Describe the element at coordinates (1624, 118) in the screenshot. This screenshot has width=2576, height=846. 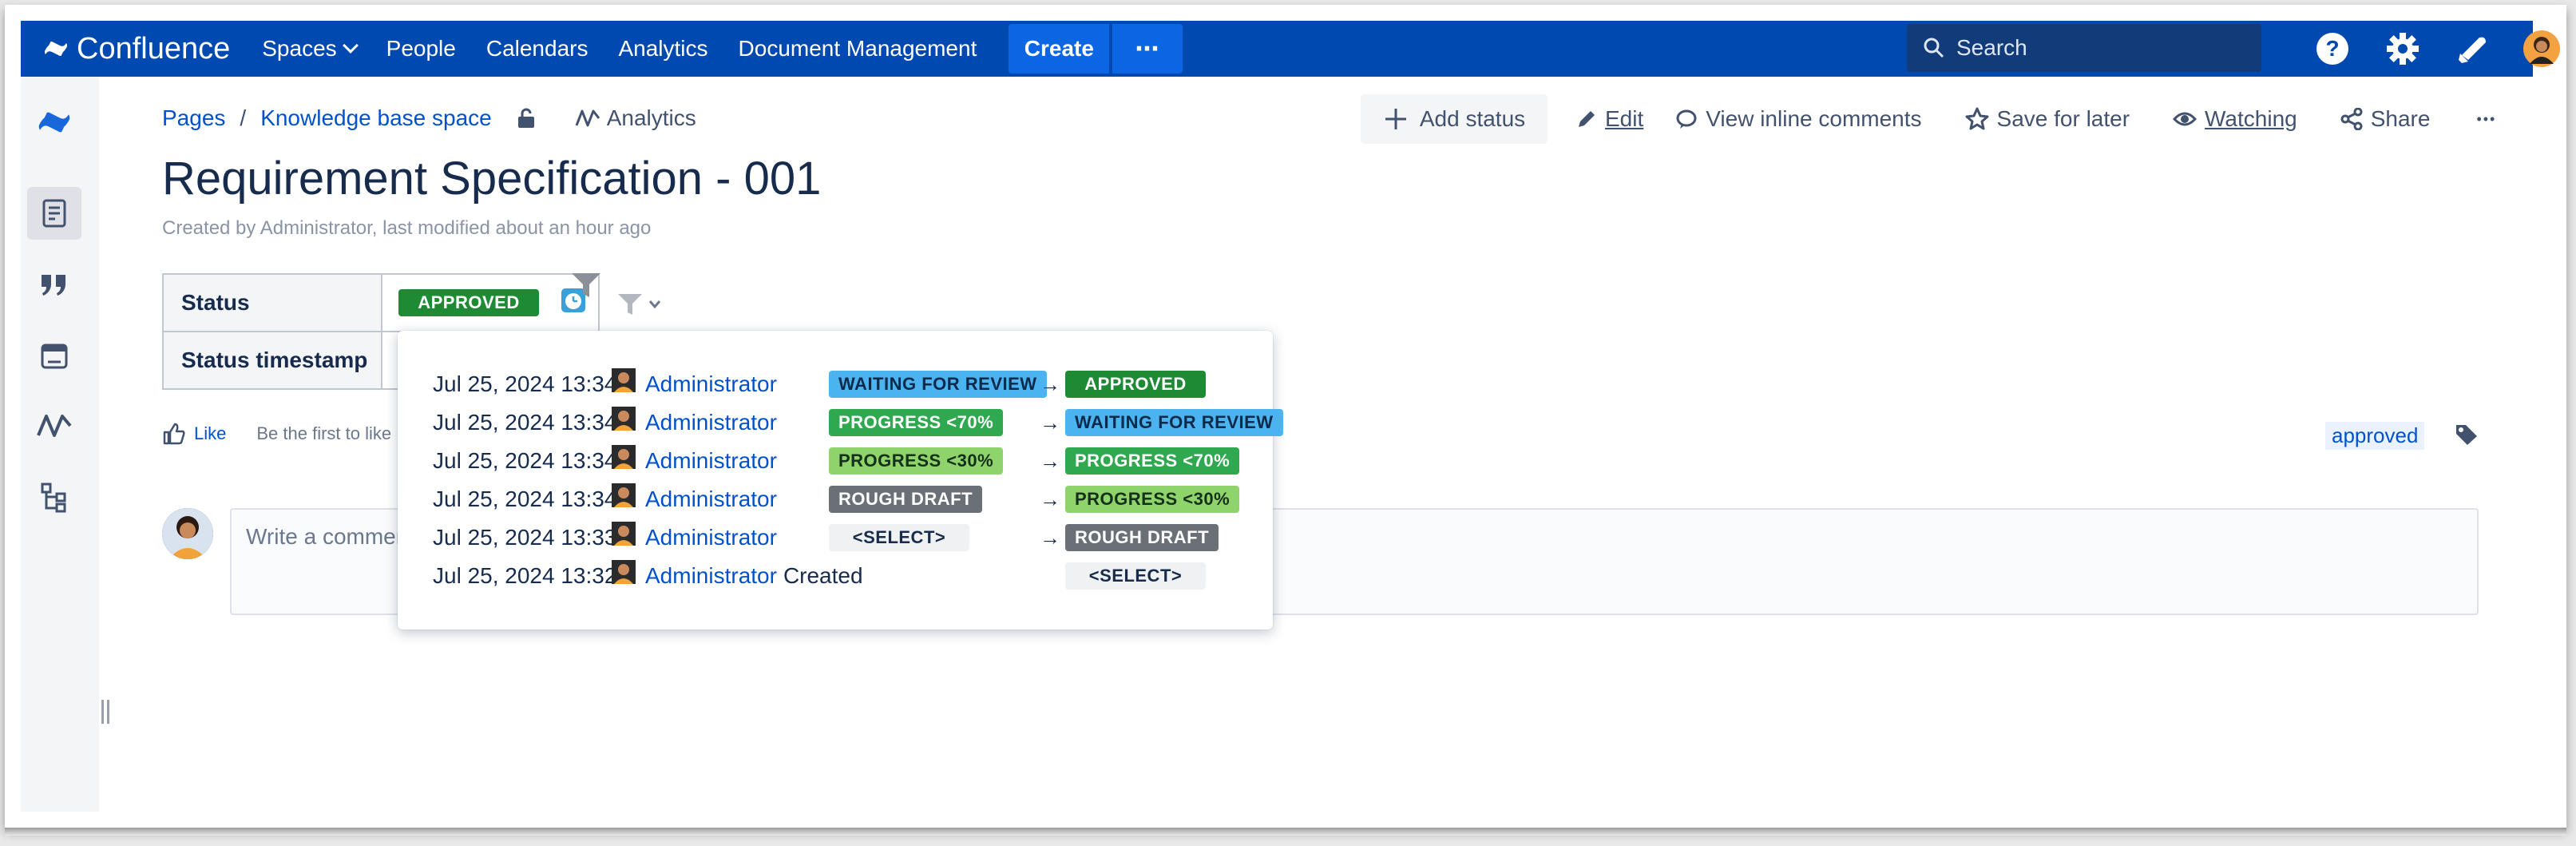
I see `edit-label: Edit` at that location.